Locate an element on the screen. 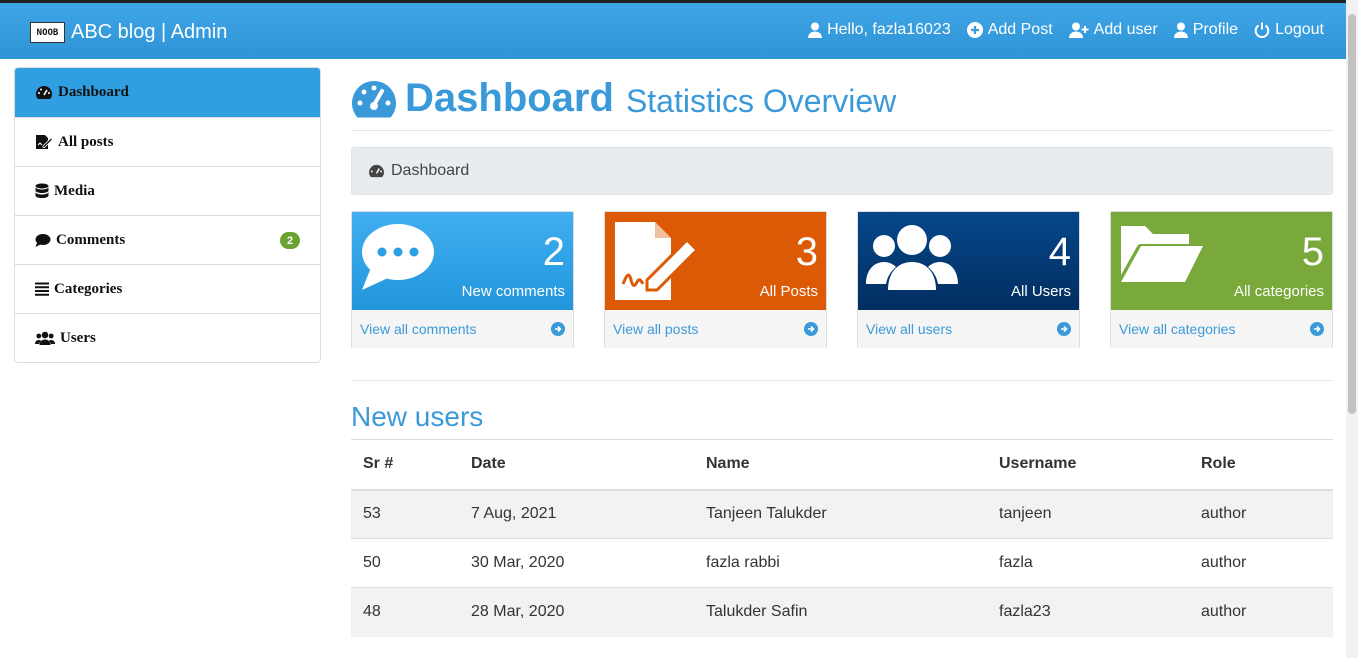  sidebar-item-users: Users is located at coordinates (167, 337).